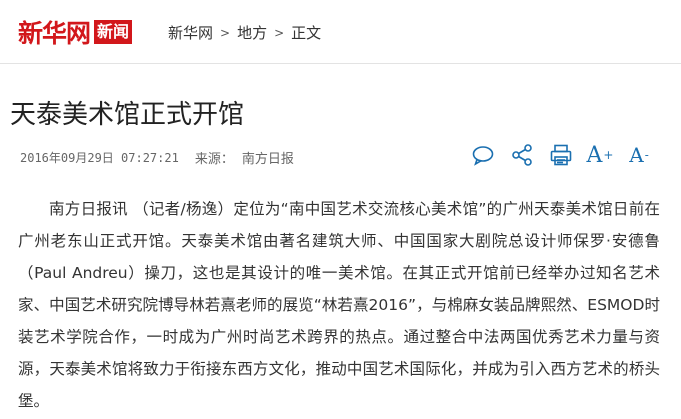 This screenshot has width=681, height=419. What do you see at coordinates (608, 155) in the screenshot?
I see `plus-sign: +` at bounding box center [608, 155].